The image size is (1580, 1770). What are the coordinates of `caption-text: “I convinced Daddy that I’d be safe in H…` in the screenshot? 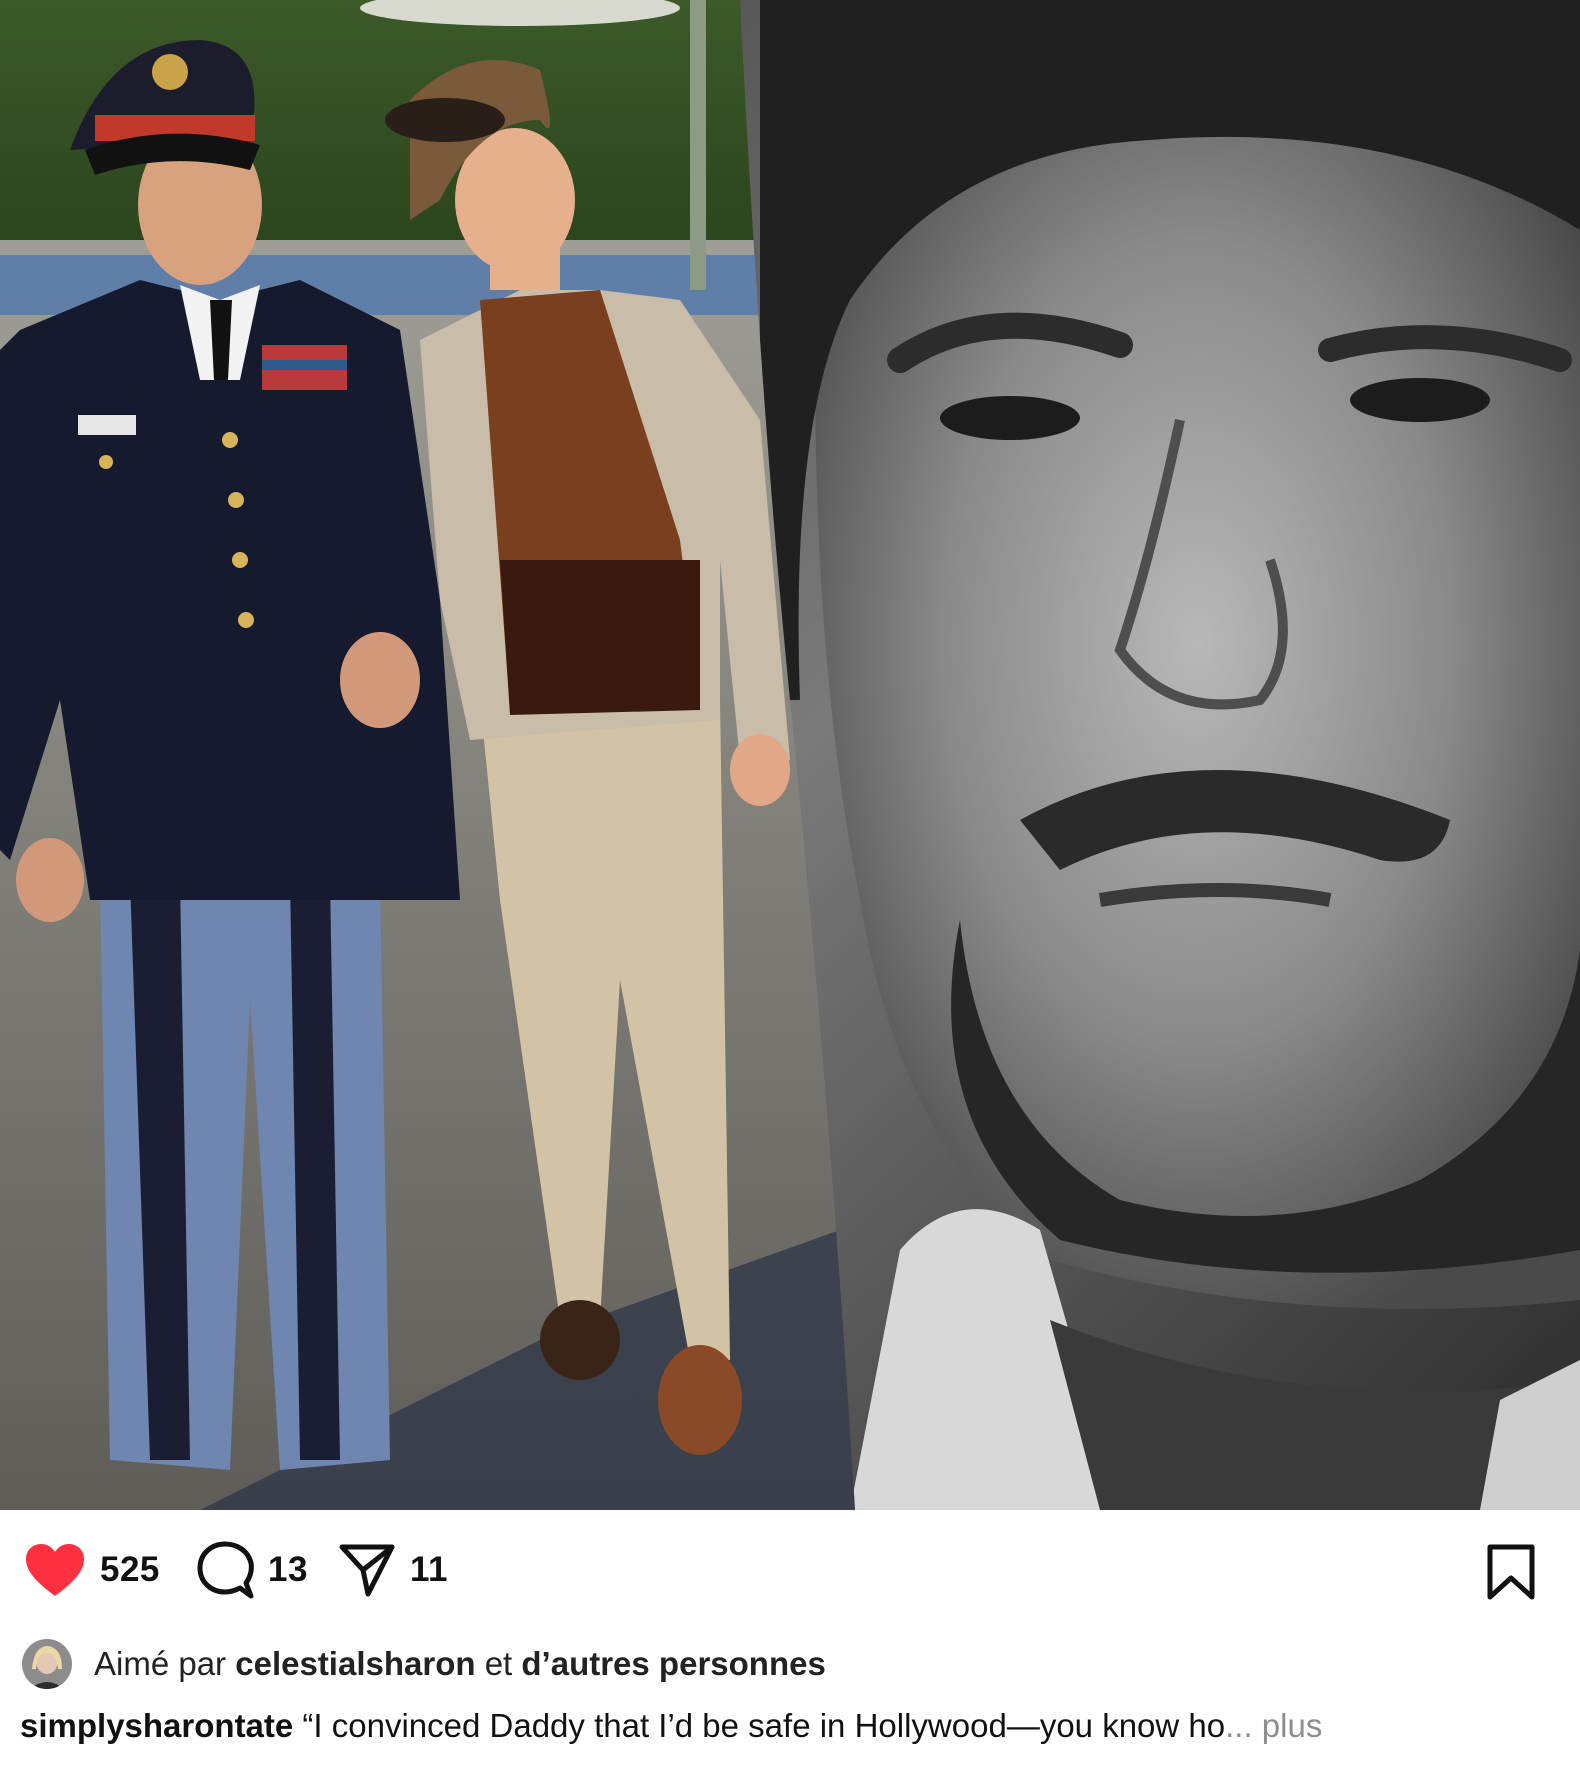 It's located at (764, 1725).